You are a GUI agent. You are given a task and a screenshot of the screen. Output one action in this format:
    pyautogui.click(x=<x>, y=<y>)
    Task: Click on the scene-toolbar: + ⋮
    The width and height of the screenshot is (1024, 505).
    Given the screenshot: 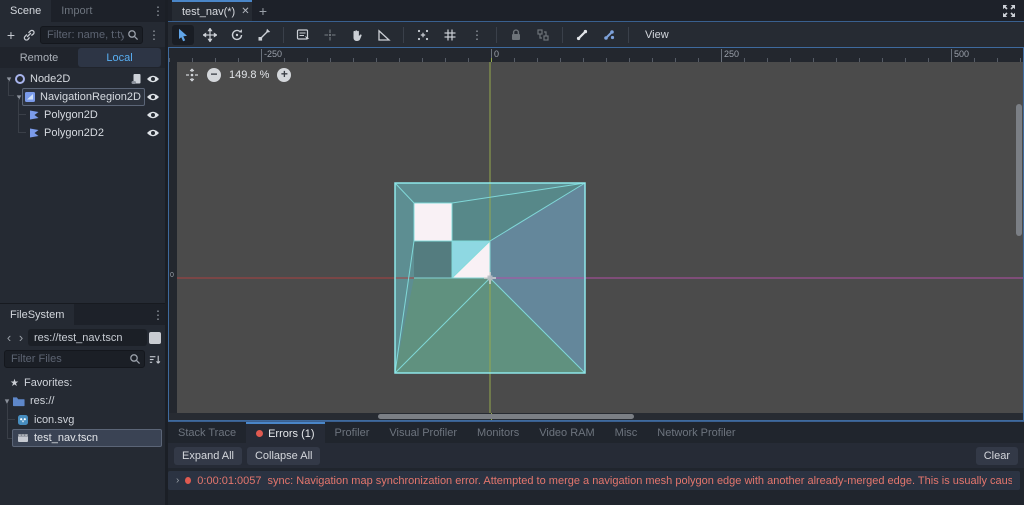 What is the action you would take?
    pyautogui.click(x=82, y=34)
    